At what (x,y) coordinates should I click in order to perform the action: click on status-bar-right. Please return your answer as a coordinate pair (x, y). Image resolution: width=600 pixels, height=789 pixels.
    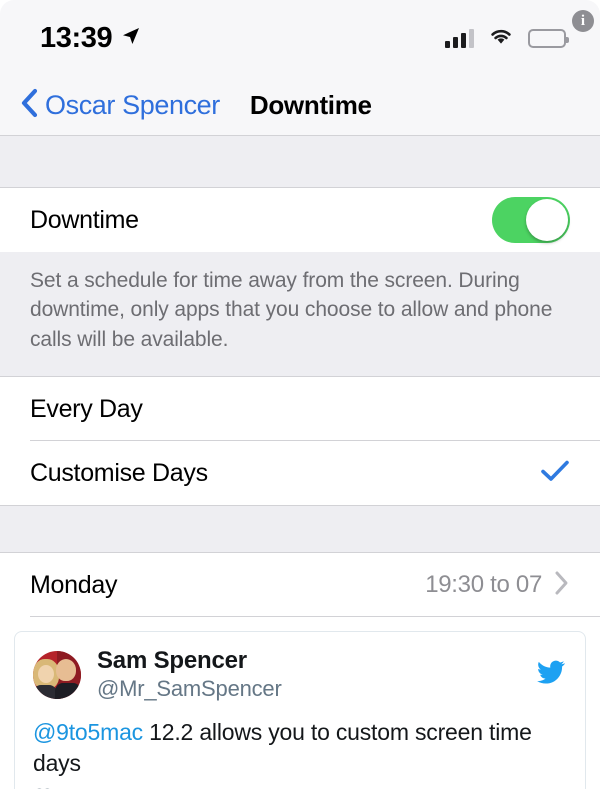
    Looking at the image, I should click on (507, 38).